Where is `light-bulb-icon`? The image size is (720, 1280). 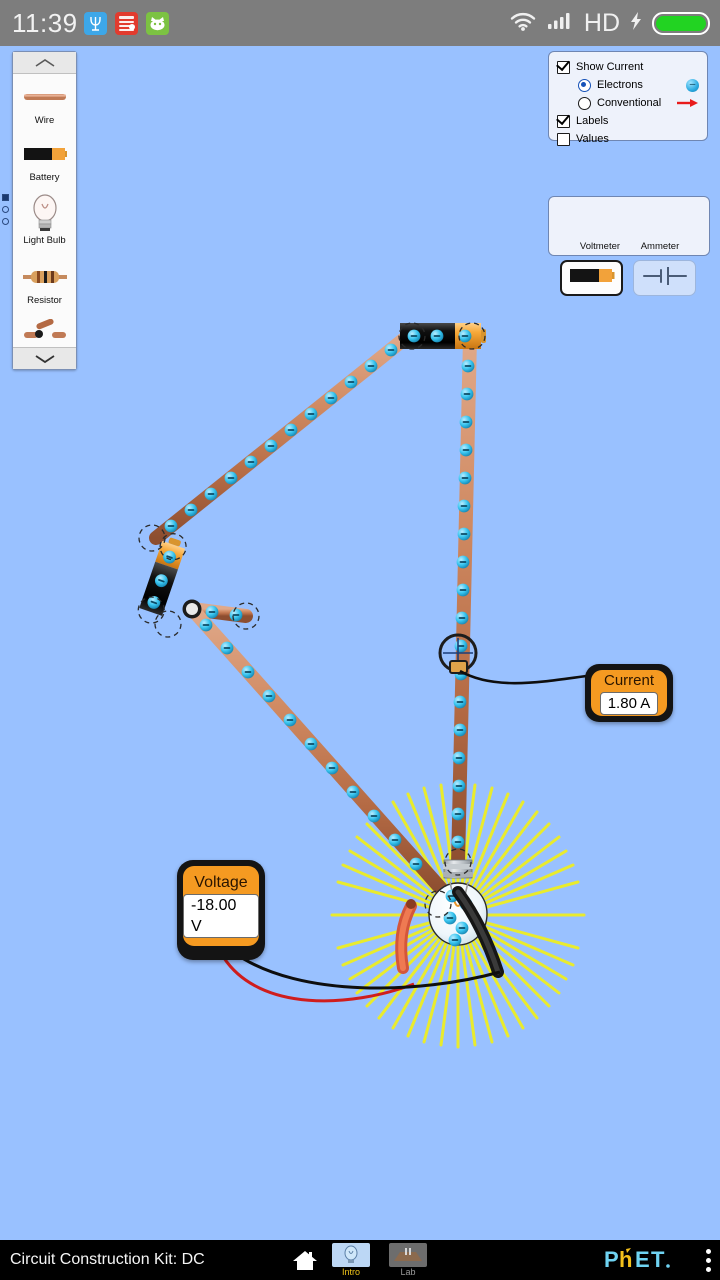
light-bulb-icon is located at coordinates (44, 213).